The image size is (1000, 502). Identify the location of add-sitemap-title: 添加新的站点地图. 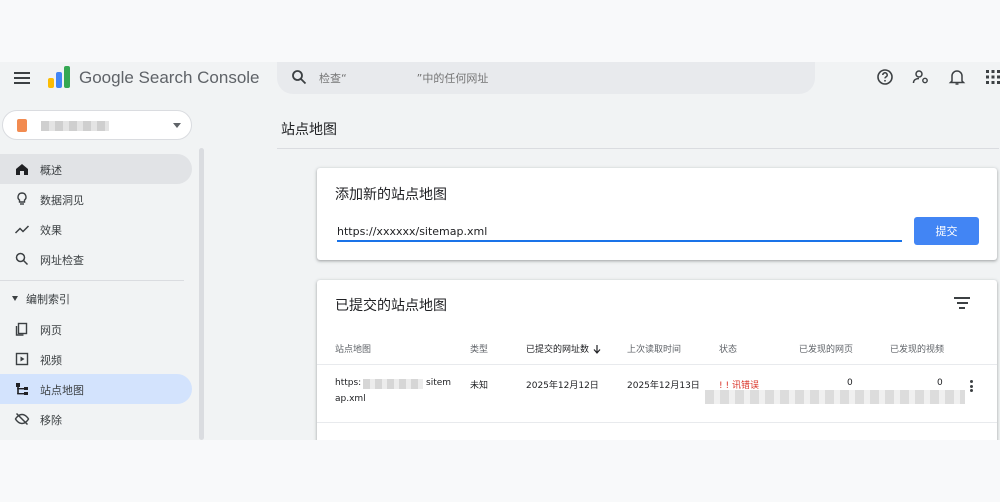
(391, 195).